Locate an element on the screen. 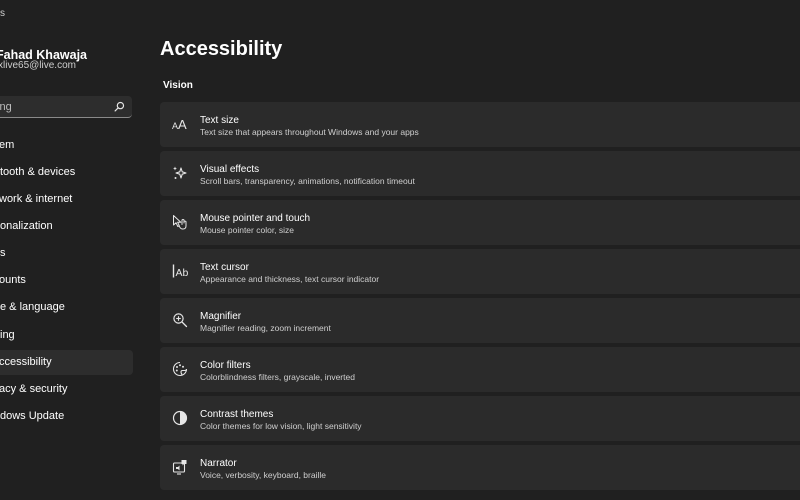 The image size is (800, 500). window-title: s is located at coordinates (2, 13).